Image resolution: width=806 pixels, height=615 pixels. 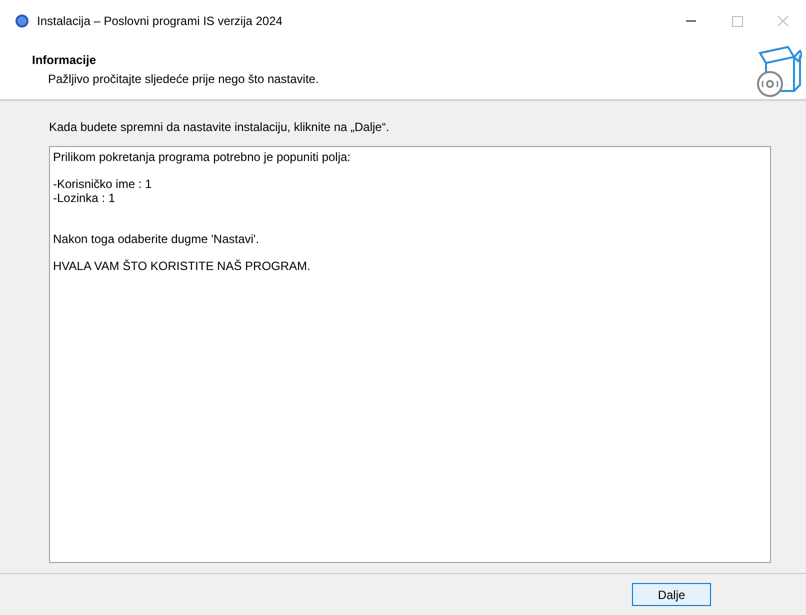 What do you see at coordinates (22, 21) in the screenshot?
I see `app-logo-icon` at bounding box center [22, 21].